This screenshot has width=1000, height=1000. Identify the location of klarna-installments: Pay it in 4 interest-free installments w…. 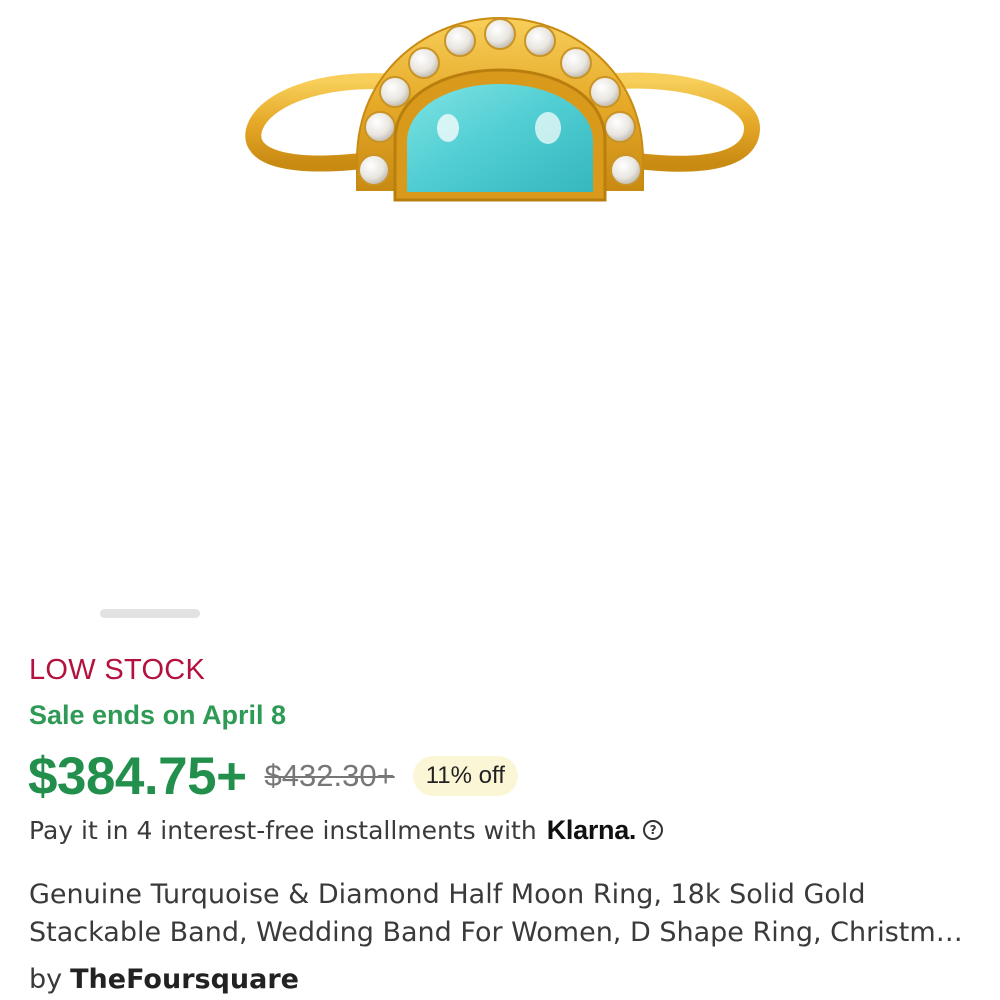
(346, 830).